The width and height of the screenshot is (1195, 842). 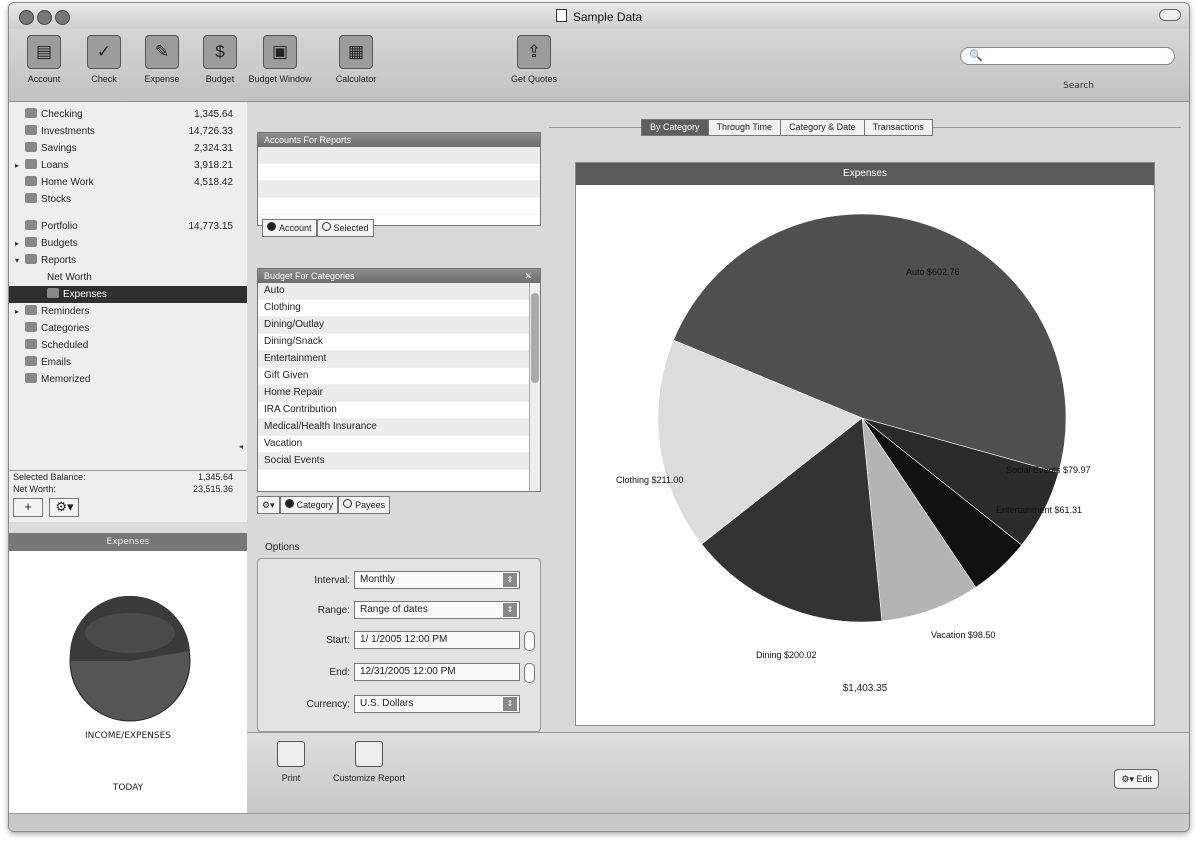 I want to click on add-button: +, so click(x=28, y=507).